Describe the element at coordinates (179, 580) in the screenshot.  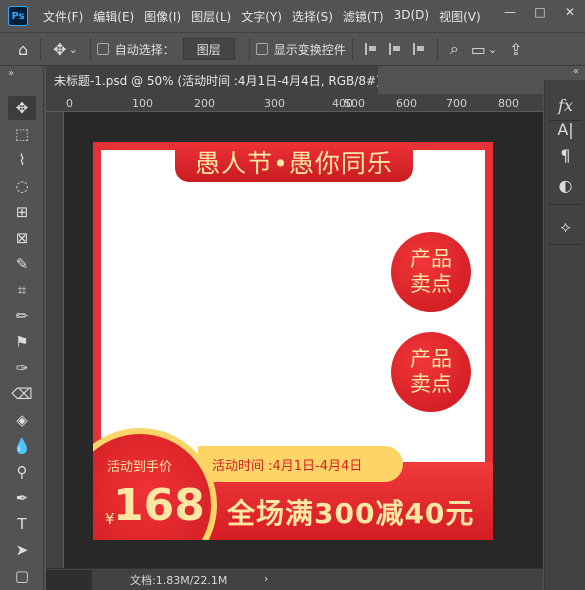
I see `document-info: 文档:1.83M/22.1M` at that location.